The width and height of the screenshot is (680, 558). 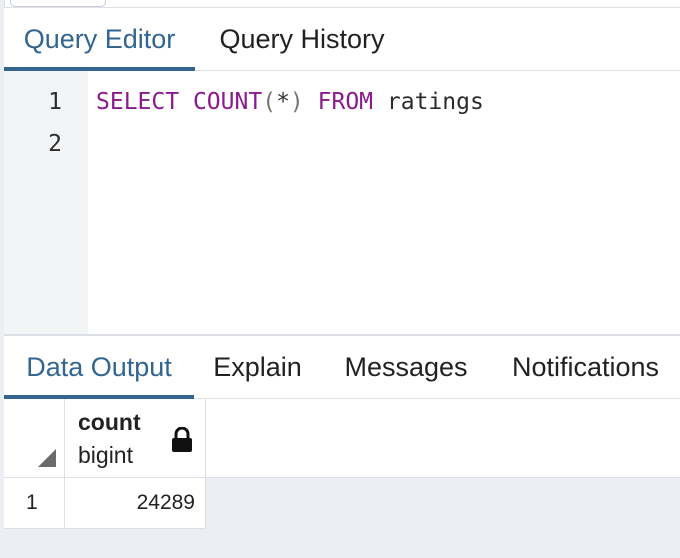 What do you see at coordinates (435, 102) in the screenshot?
I see `table-name: ratings` at bounding box center [435, 102].